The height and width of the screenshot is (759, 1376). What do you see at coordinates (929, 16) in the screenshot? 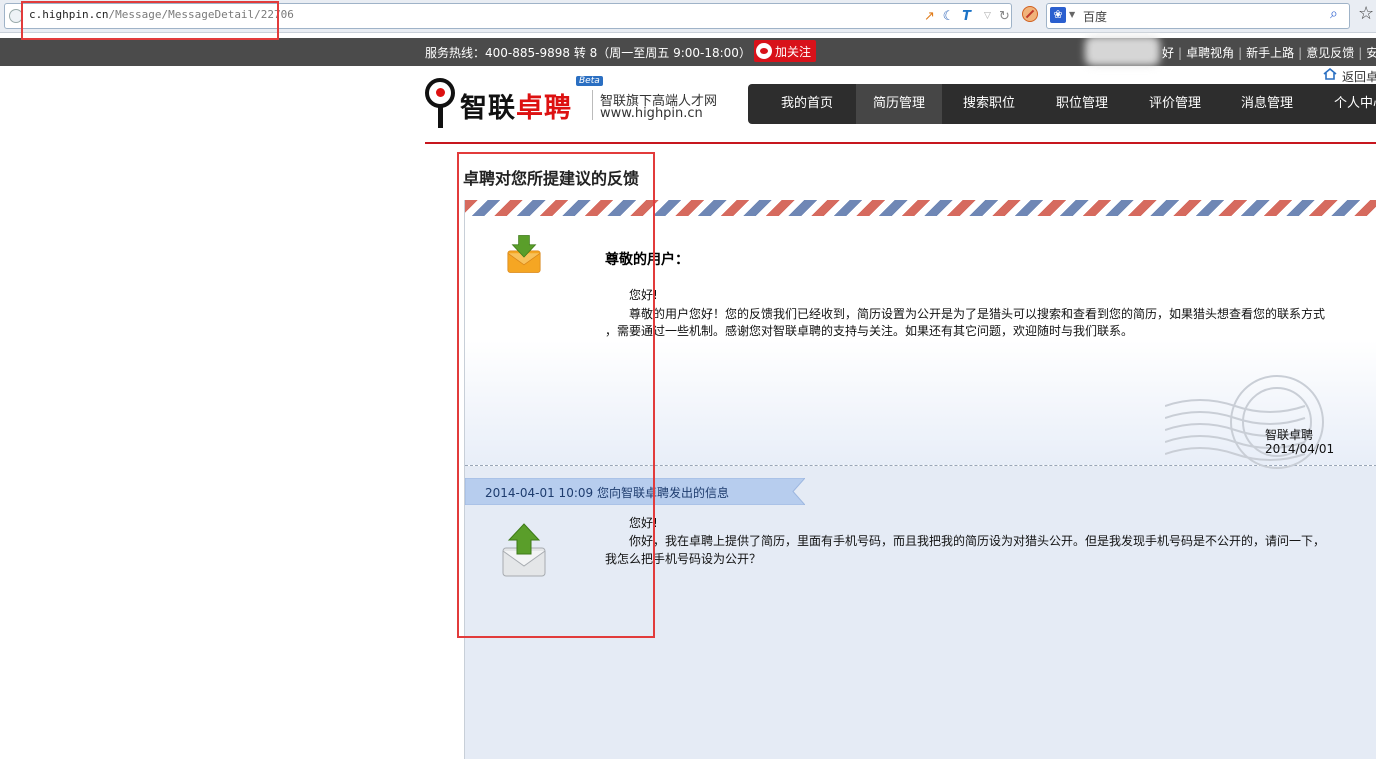
I see `weather-icon: ↗` at bounding box center [929, 16].